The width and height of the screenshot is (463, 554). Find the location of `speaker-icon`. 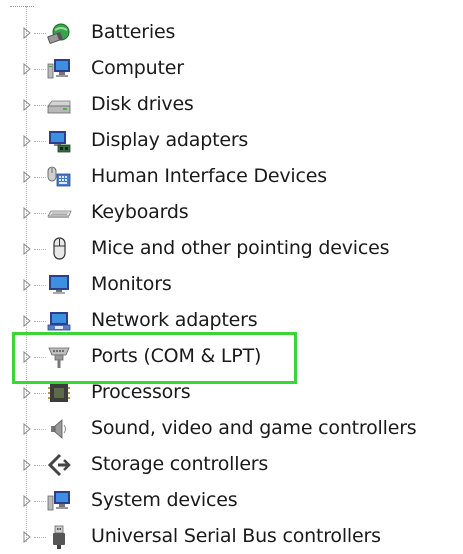

speaker-icon is located at coordinates (59, 429).